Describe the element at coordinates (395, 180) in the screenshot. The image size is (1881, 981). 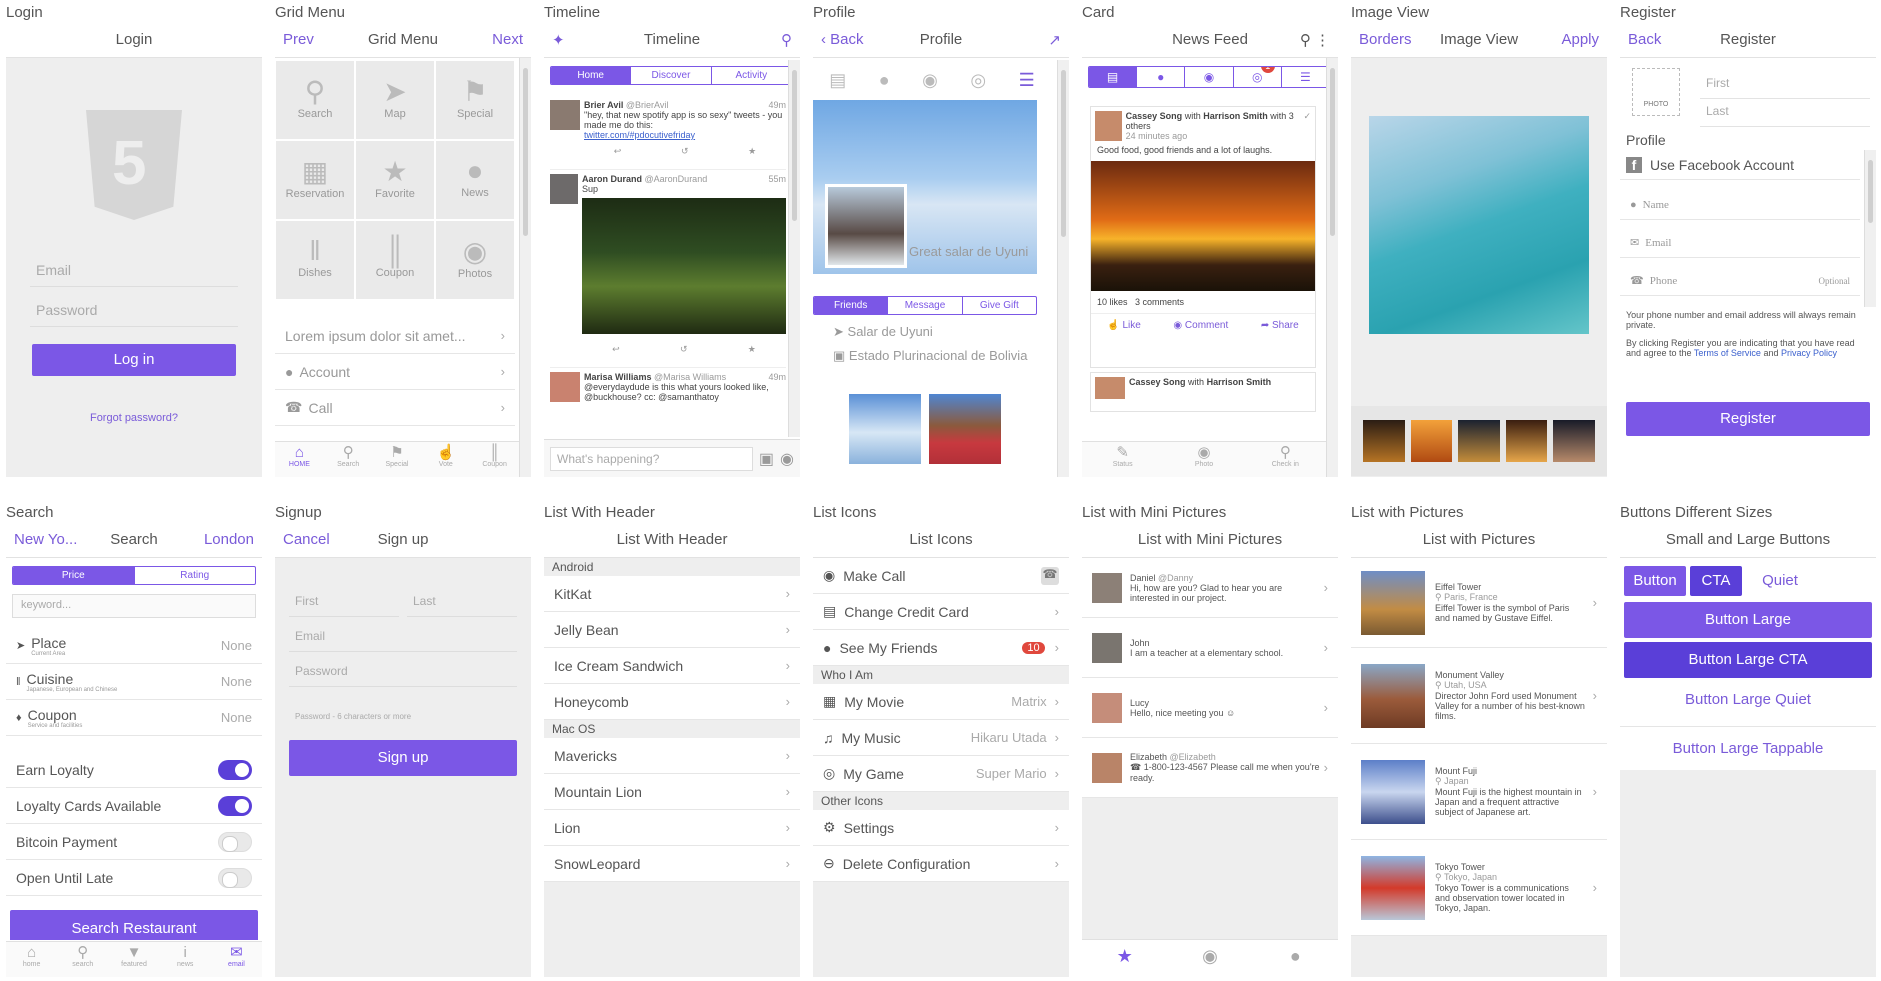
I see `grid-cell-favorite: ★ Favorite` at that location.